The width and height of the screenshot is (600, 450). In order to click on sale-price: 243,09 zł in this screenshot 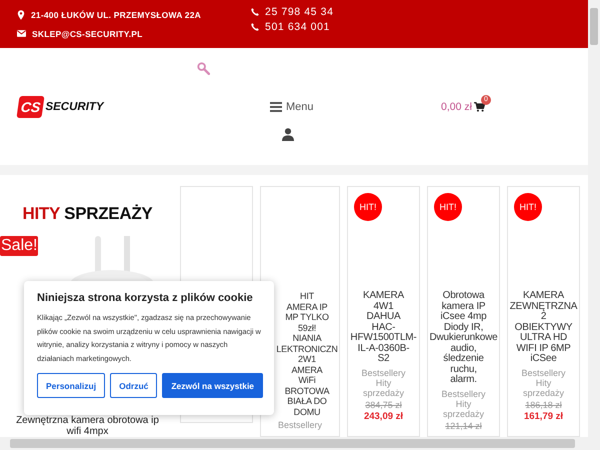, I will do `click(383, 416)`.